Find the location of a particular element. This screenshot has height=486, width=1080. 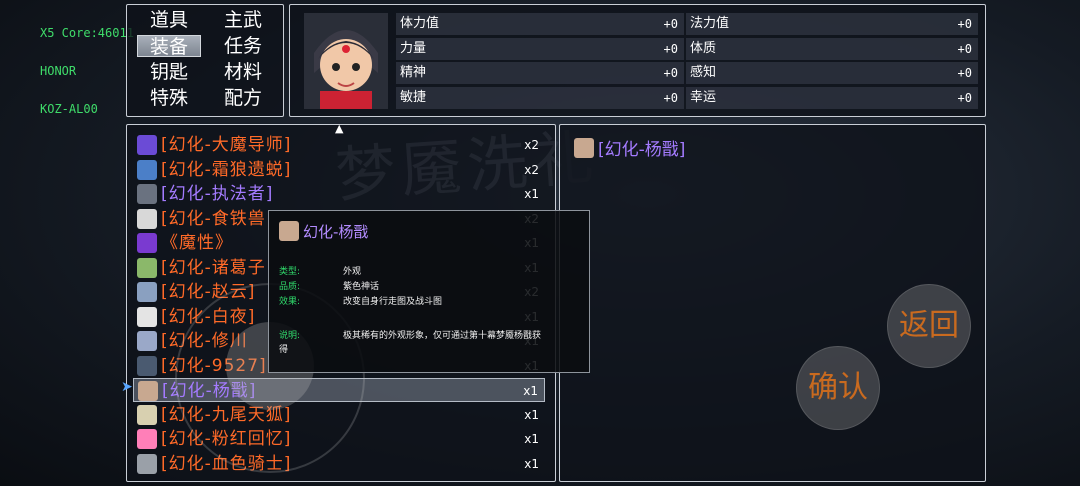

back-button-label: 返回 is located at coordinates (929, 325).